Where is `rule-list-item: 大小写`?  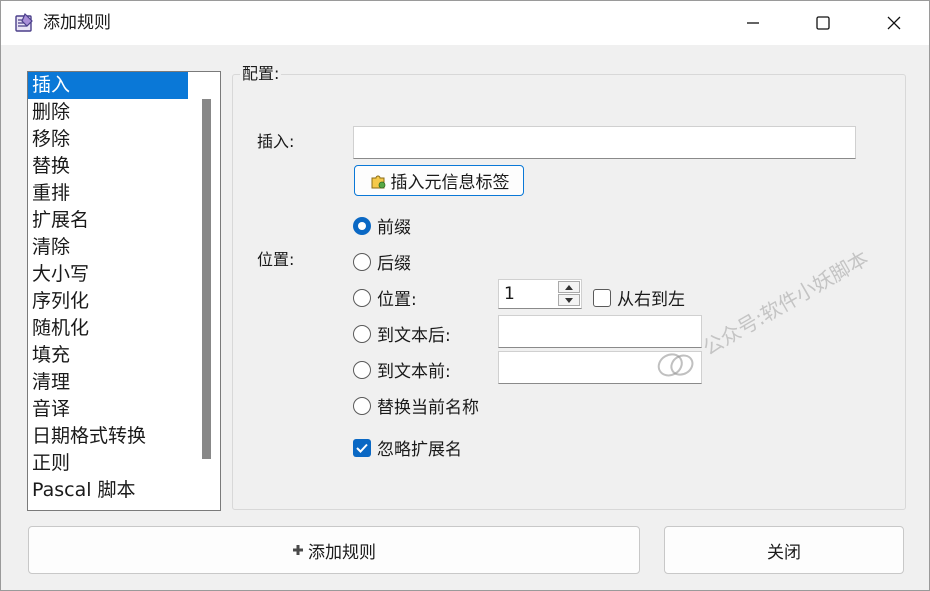 rule-list-item: 大小写 is located at coordinates (108, 274).